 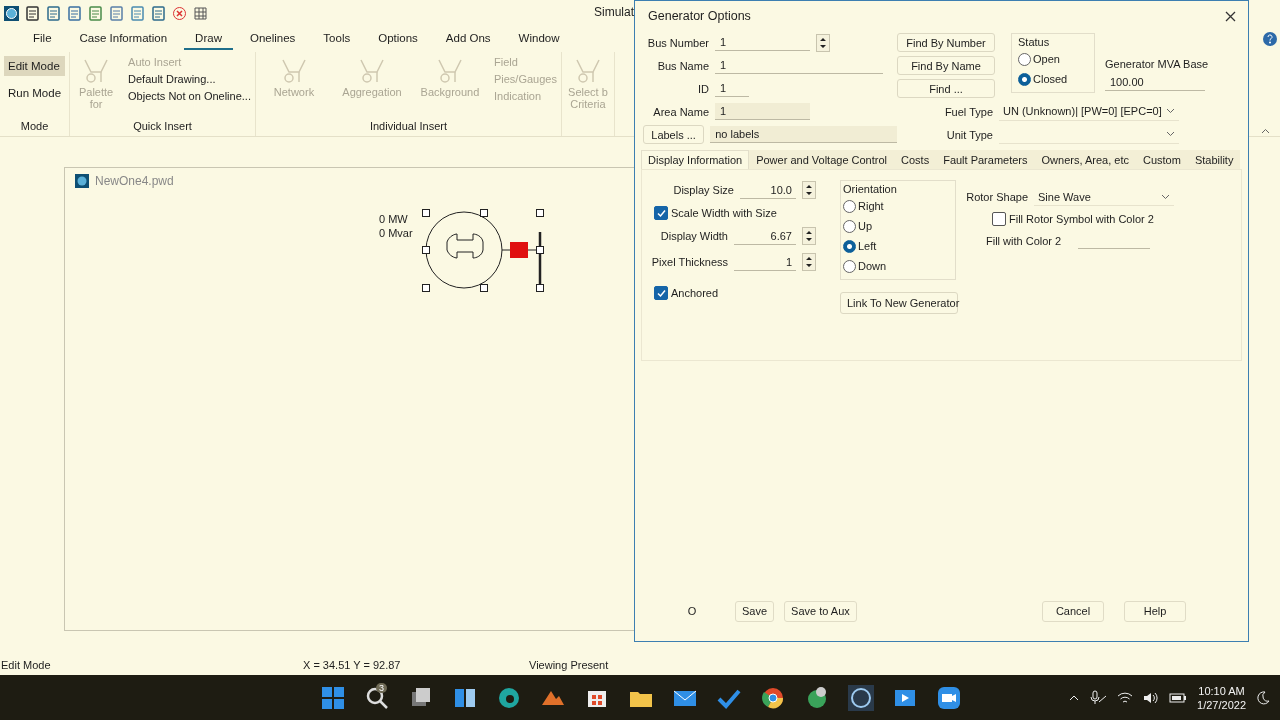 What do you see at coordinates (614, 12) in the screenshot?
I see `window-title: Simulat` at bounding box center [614, 12].